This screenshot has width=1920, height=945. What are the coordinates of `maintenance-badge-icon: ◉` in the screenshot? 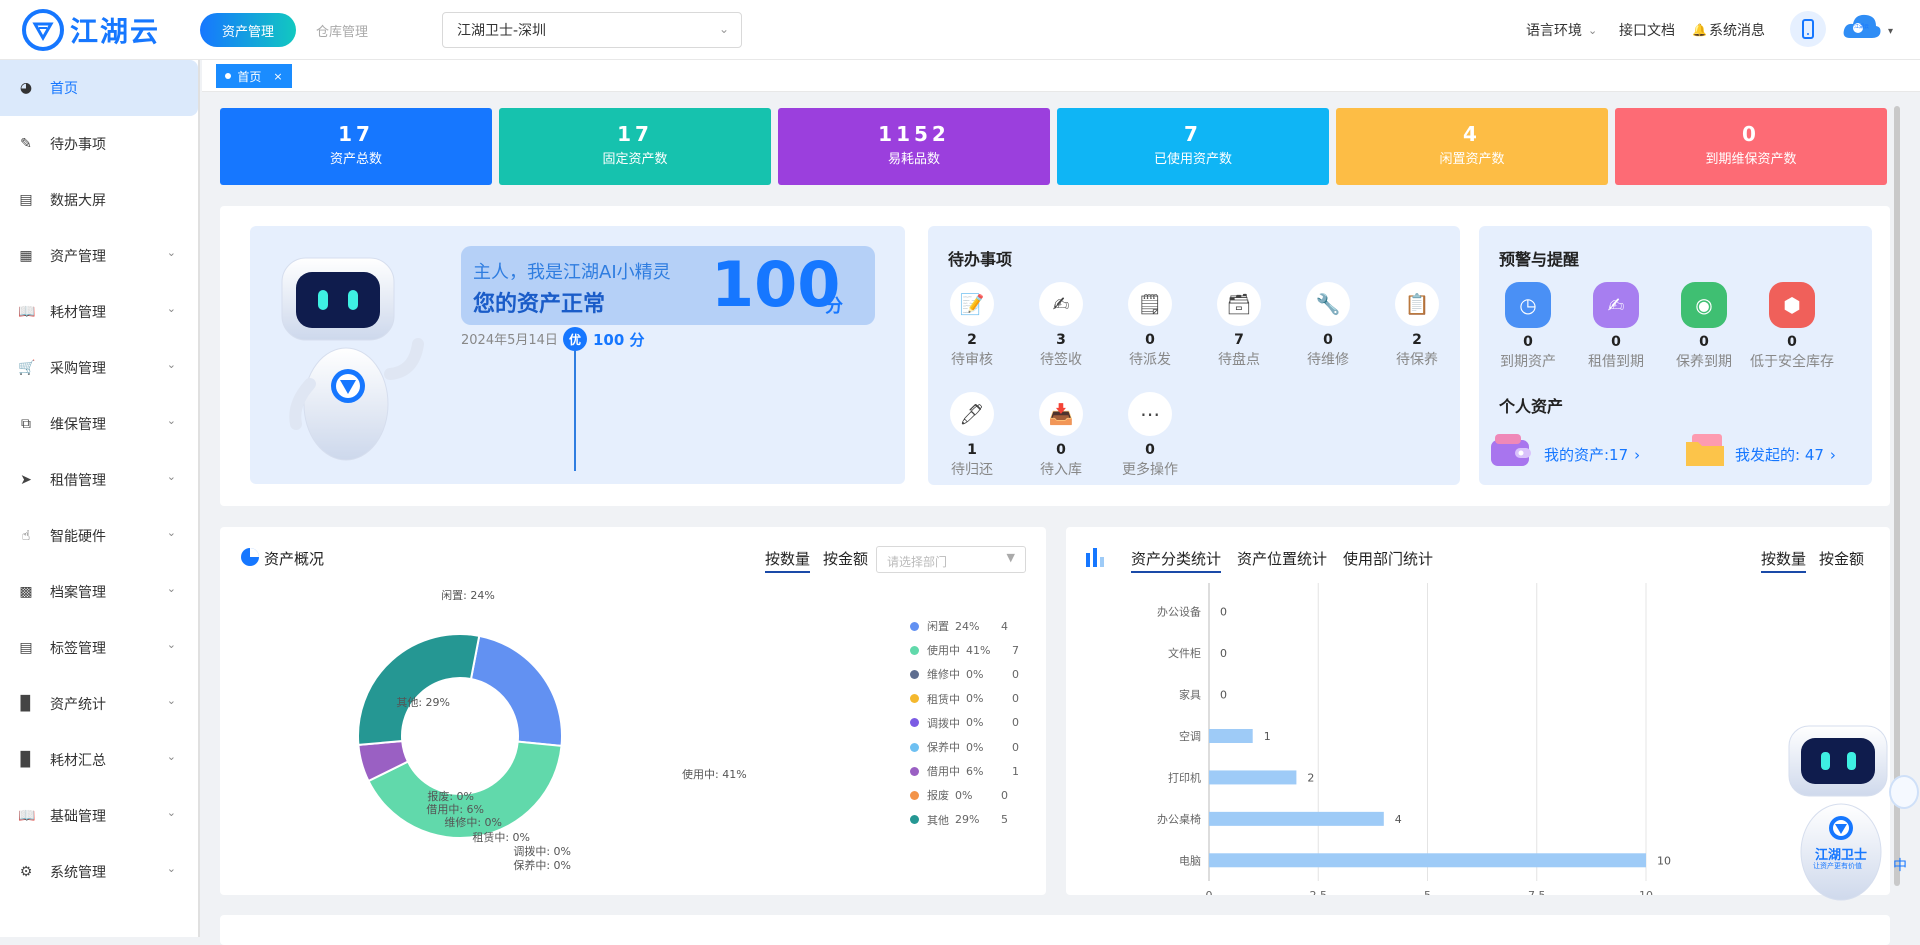 It's located at (1704, 305).